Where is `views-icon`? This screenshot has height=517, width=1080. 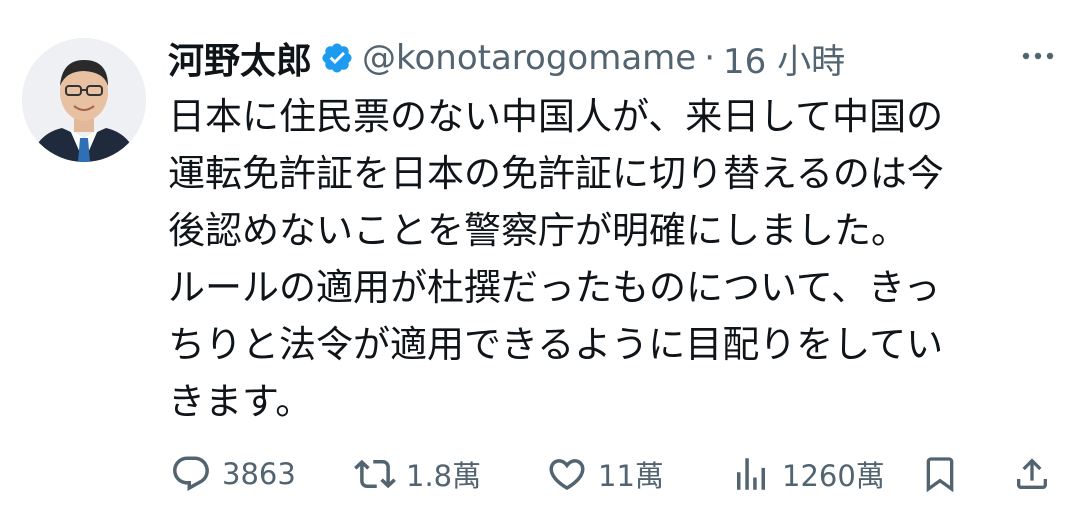
views-icon is located at coordinates (751, 474).